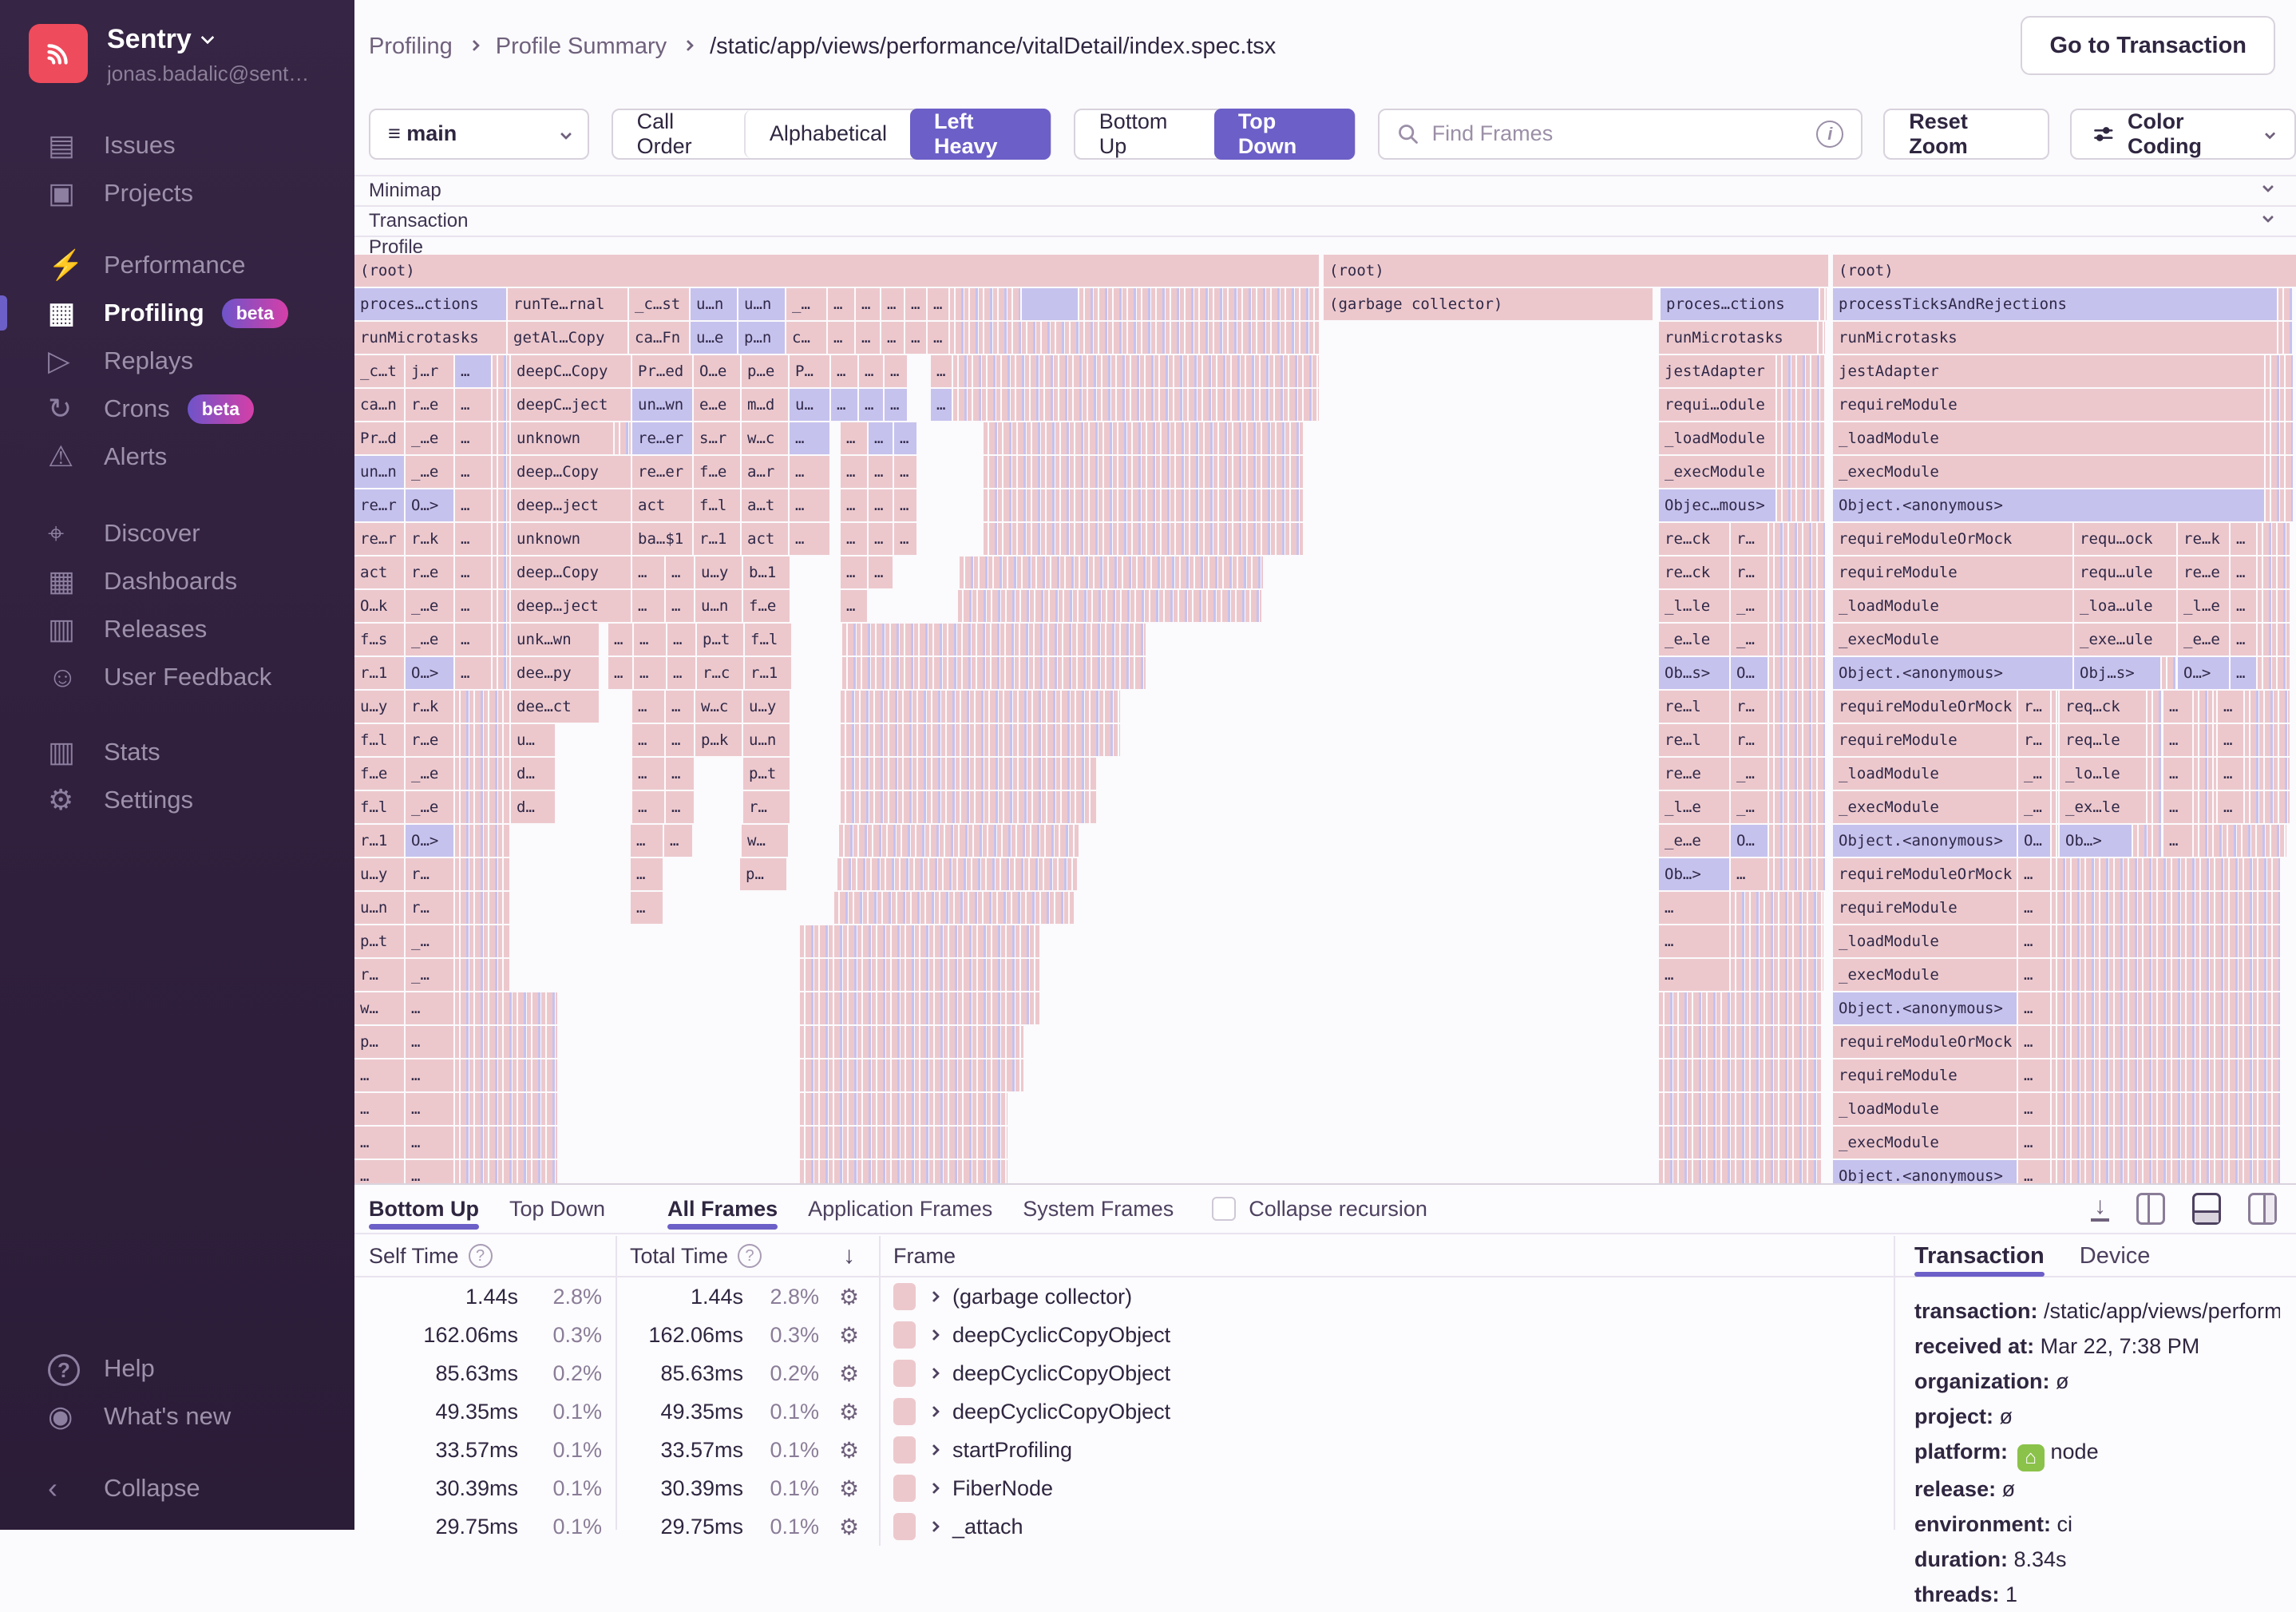 The height and width of the screenshot is (1612, 2296). What do you see at coordinates (1124, 1488) in the screenshot?
I see `table-row: 30.39ms 0.1% 30.39ms 0.1% ⚙ FiberNode` at bounding box center [1124, 1488].